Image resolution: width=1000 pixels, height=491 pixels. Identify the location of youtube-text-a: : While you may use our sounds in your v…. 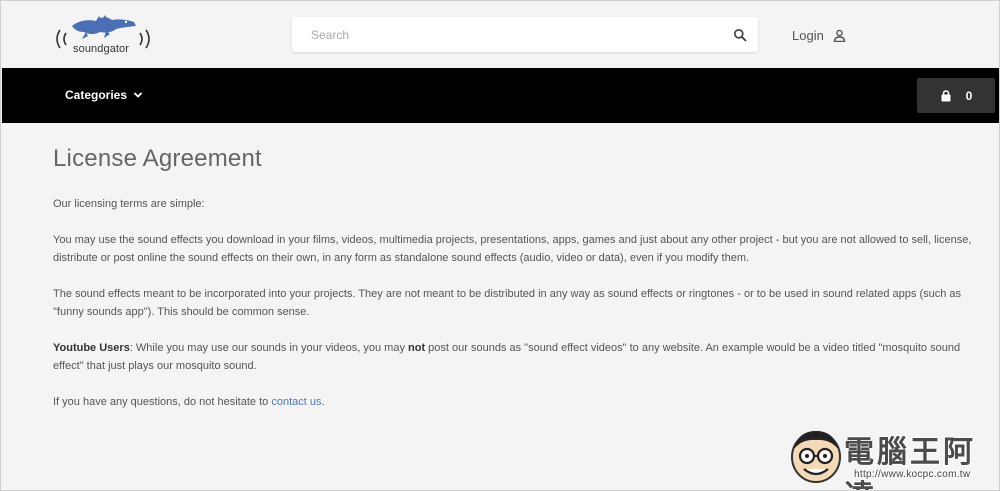
(268, 348).